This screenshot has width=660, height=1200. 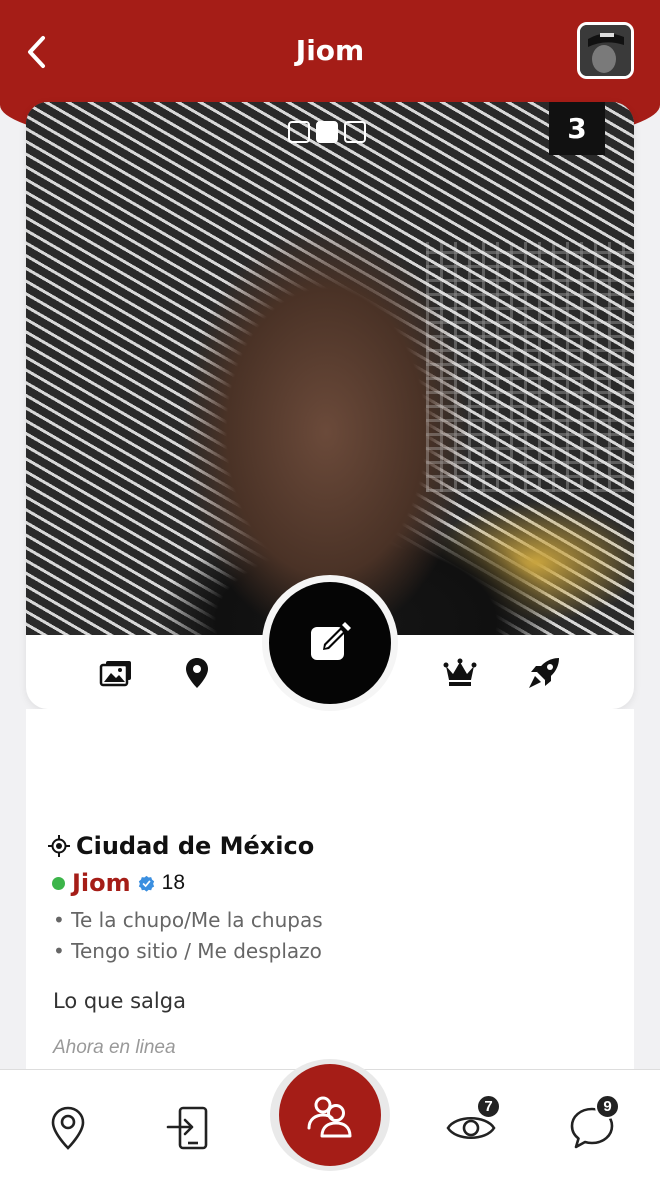 I want to click on nav-map-button, so click(x=68, y=1128).